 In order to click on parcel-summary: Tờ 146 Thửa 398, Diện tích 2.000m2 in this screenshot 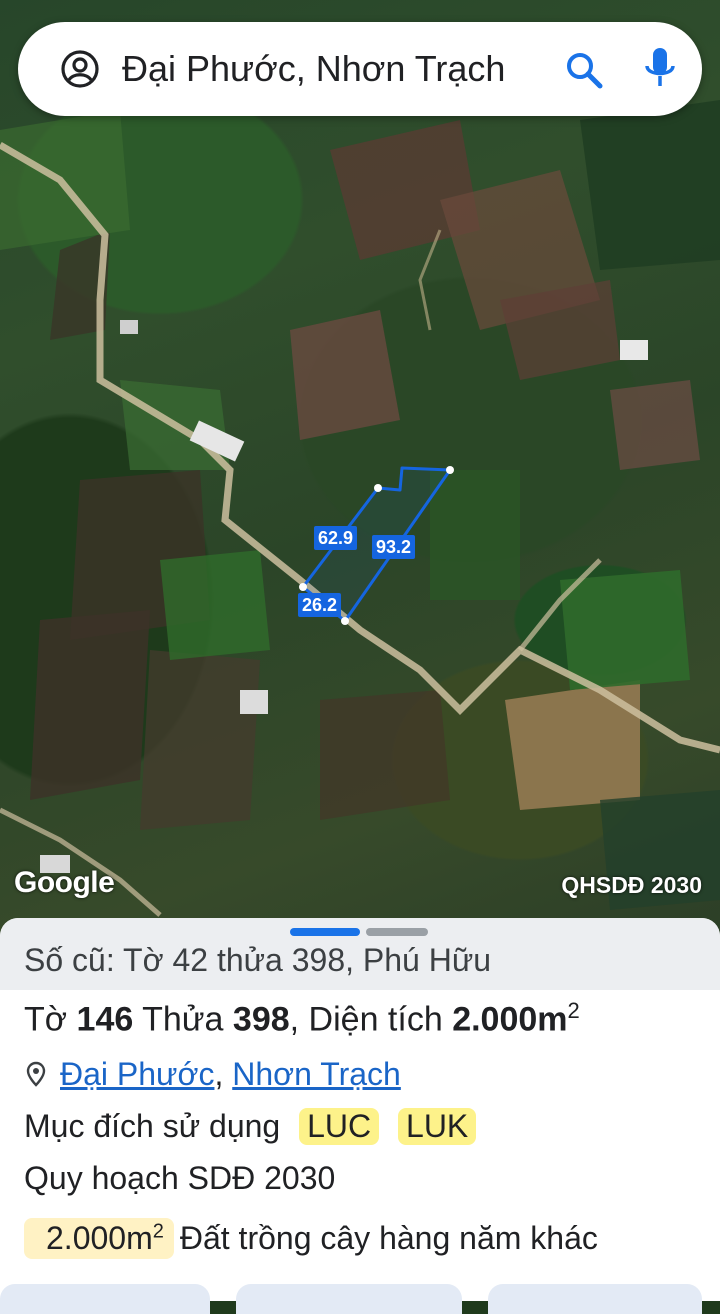, I will do `click(302, 1018)`.